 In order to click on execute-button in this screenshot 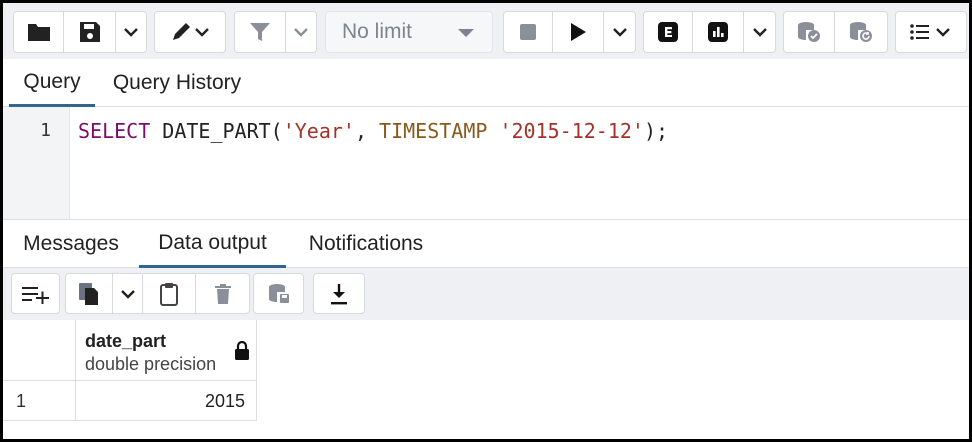, I will do `click(579, 32)`.